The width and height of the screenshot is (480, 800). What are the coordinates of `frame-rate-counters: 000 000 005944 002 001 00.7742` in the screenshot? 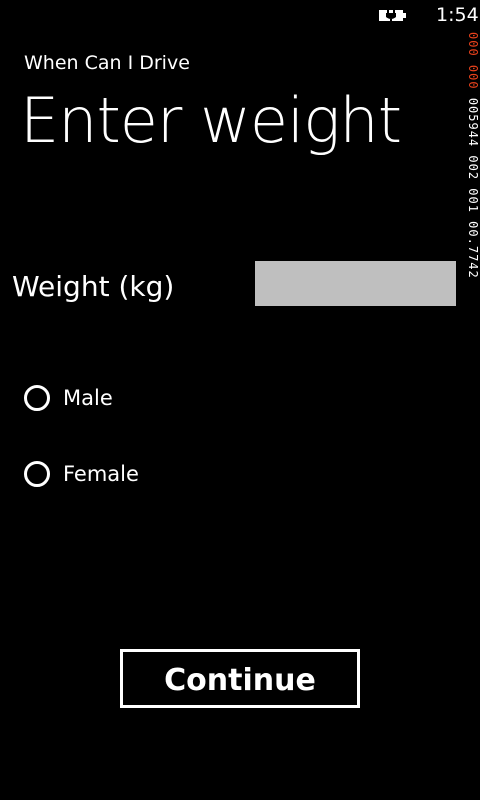 It's located at (473, 212).